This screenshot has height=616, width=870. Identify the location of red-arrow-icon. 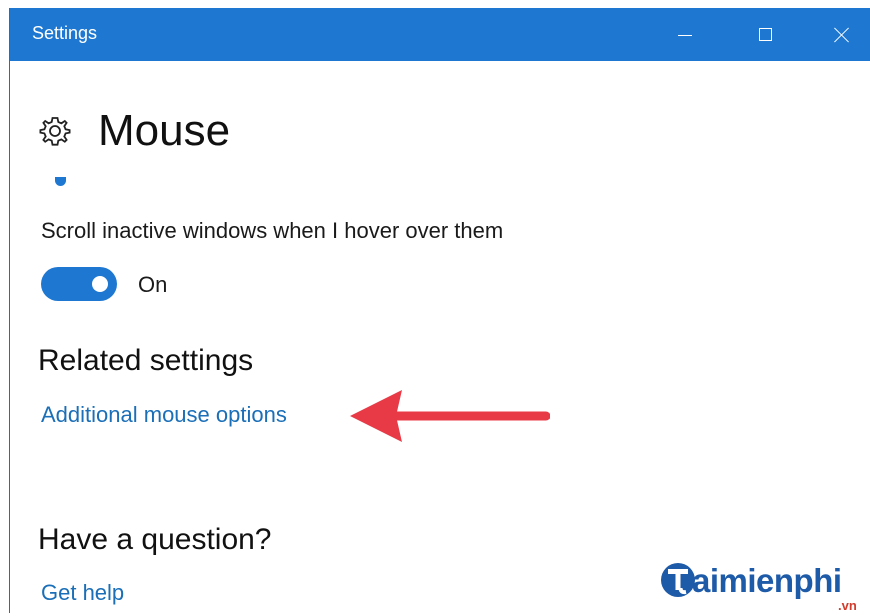
(450, 416).